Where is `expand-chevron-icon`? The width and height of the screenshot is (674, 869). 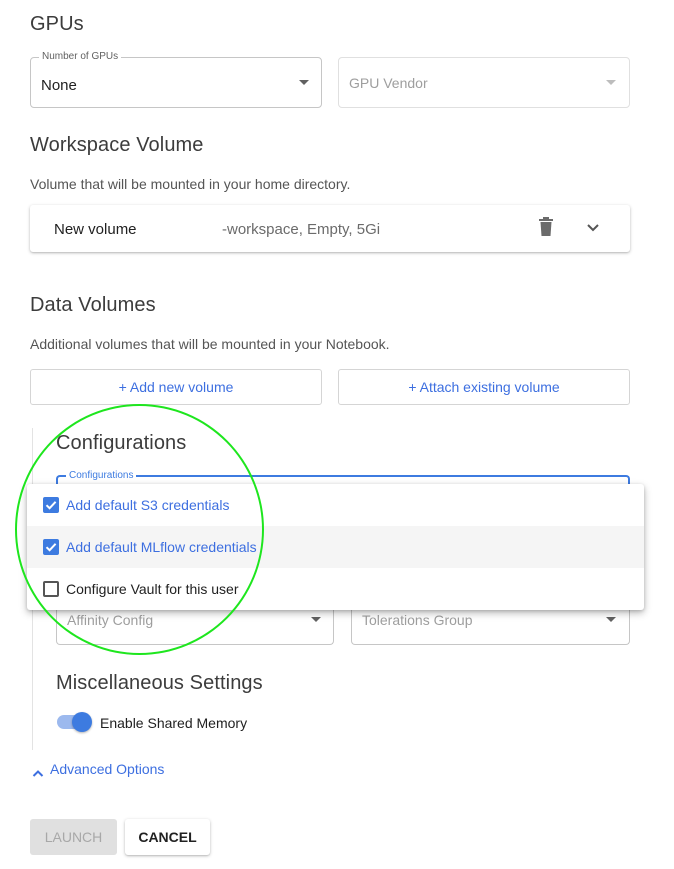 expand-chevron-icon is located at coordinates (593, 226).